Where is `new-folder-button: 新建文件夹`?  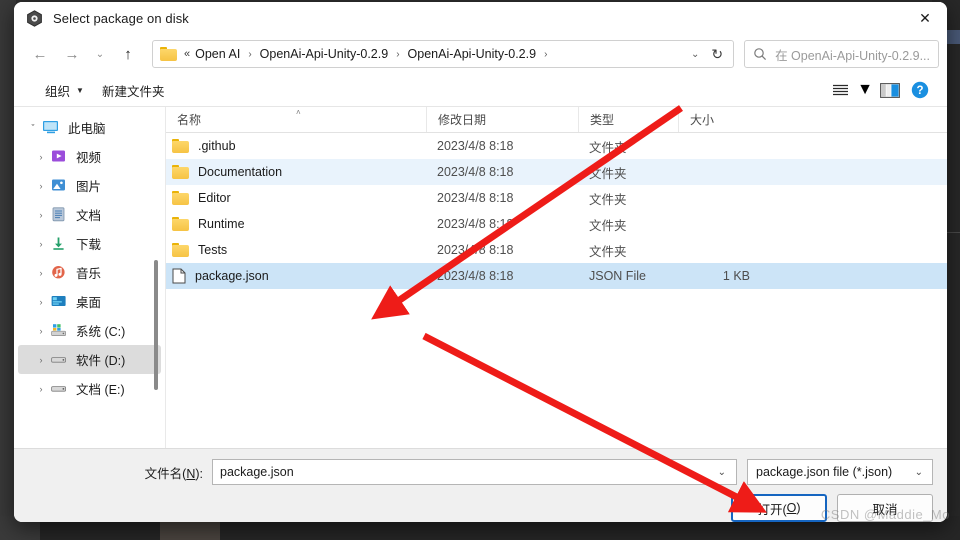
new-folder-button: 新建文件夹 is located at coordinates (133, 90).